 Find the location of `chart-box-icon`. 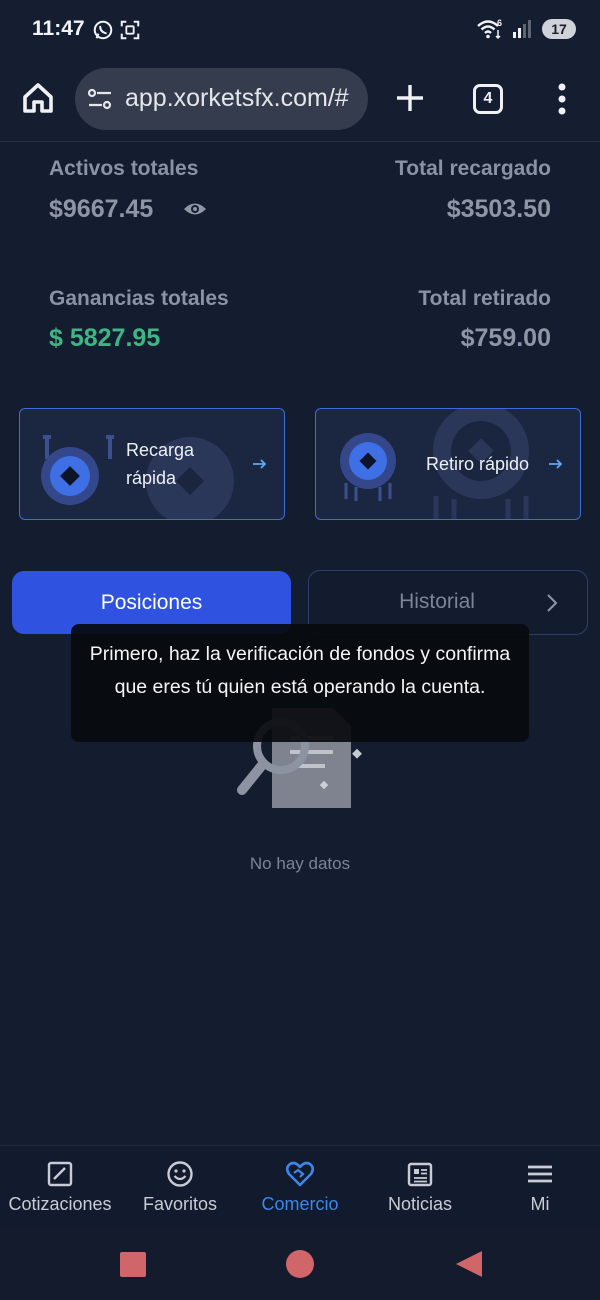

chart-box-icon is located at coordinates (60, 1174).